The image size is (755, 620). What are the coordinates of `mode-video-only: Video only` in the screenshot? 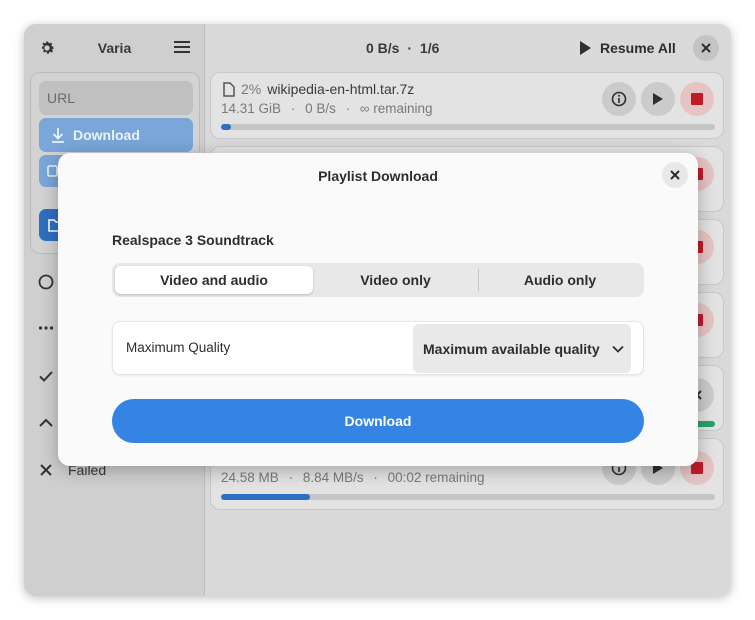 It's located at (395, 280).